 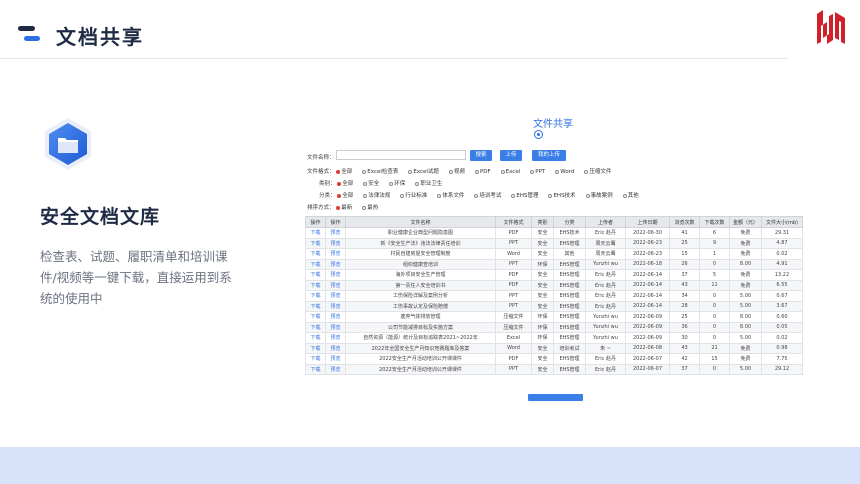 What do you see at coordinates (344, 207) in the screenshot?
I see `sort-option: 最新` at bounding box center [344, 207].